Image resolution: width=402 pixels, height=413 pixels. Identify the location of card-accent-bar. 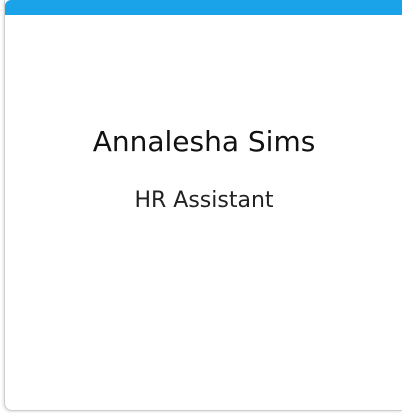
(203, 7).